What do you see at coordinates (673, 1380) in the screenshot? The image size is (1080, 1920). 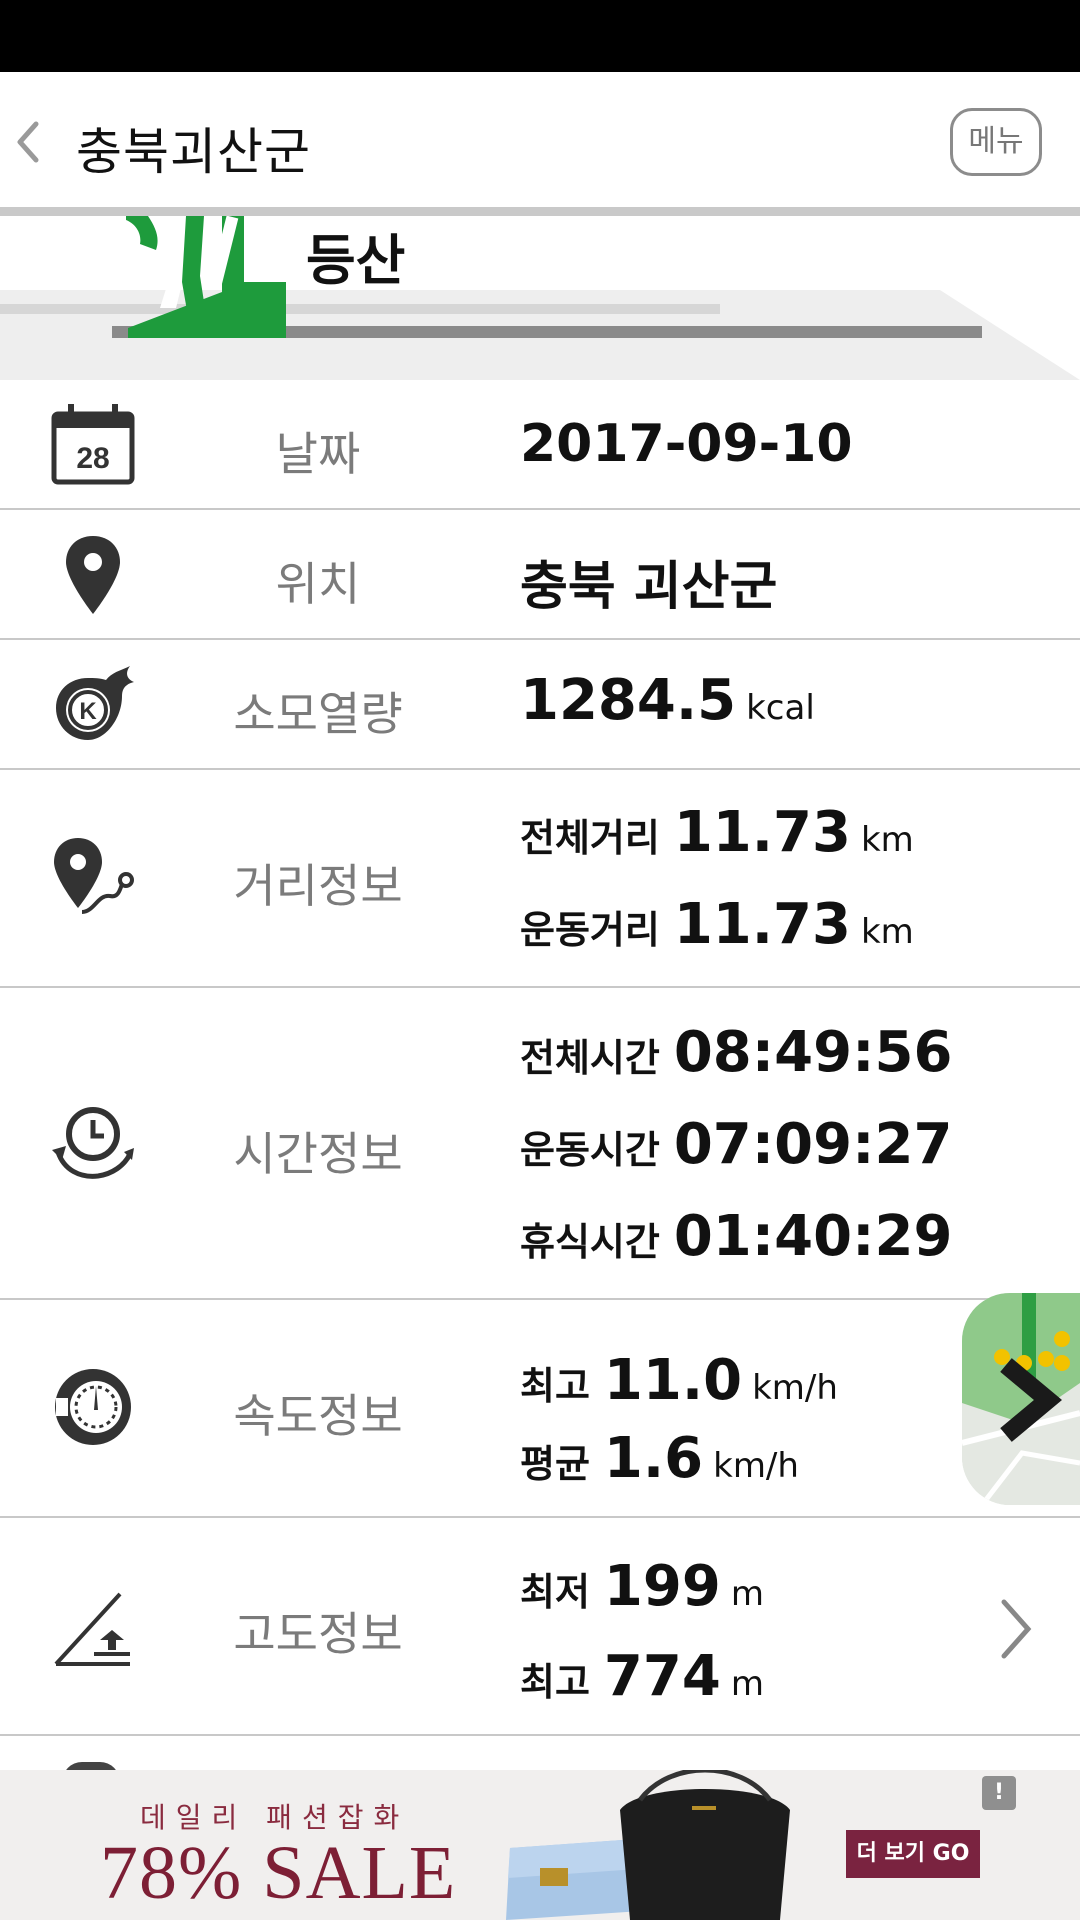 I see `speed-max-value: 11.0` at bounding box center [673, 1380].